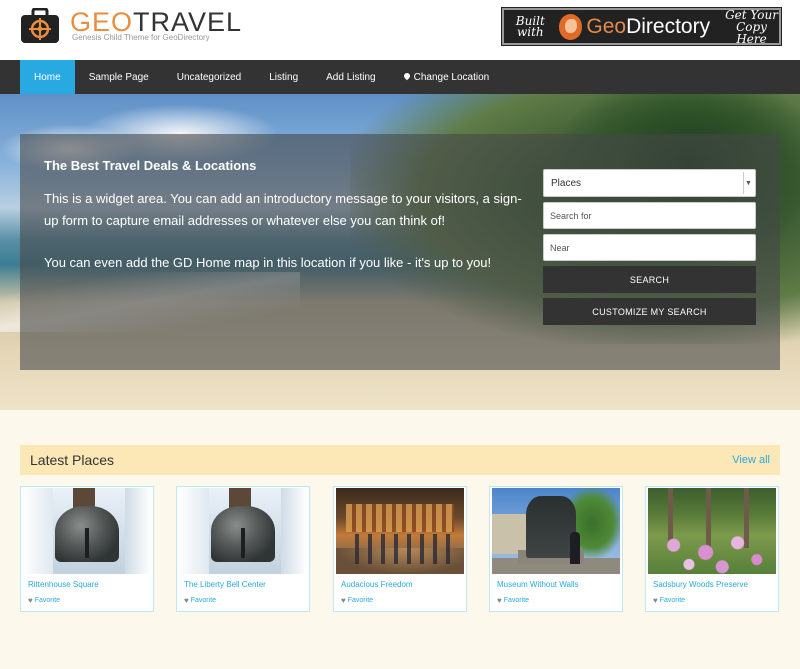  I want to click on latest-places-title: Latest Places, so click(72, 460).